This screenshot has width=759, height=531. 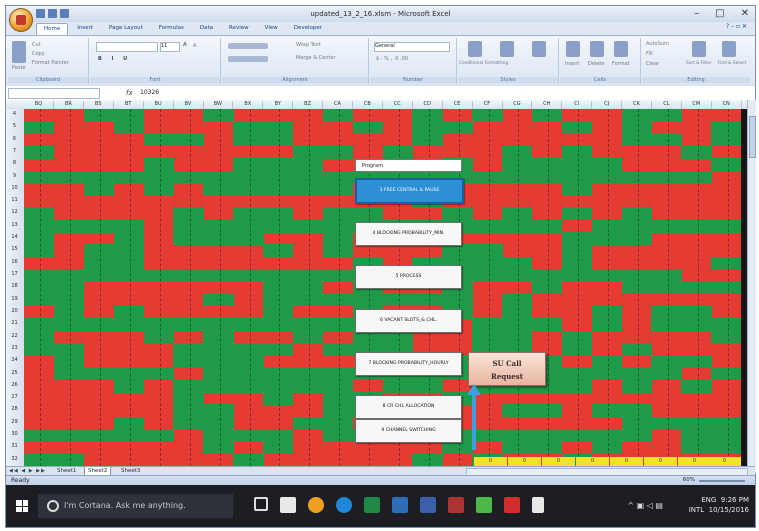 What do you see at coordinates (400, 505) in the screenshot?
I see `word-icon` at bounding box center [400, 505].